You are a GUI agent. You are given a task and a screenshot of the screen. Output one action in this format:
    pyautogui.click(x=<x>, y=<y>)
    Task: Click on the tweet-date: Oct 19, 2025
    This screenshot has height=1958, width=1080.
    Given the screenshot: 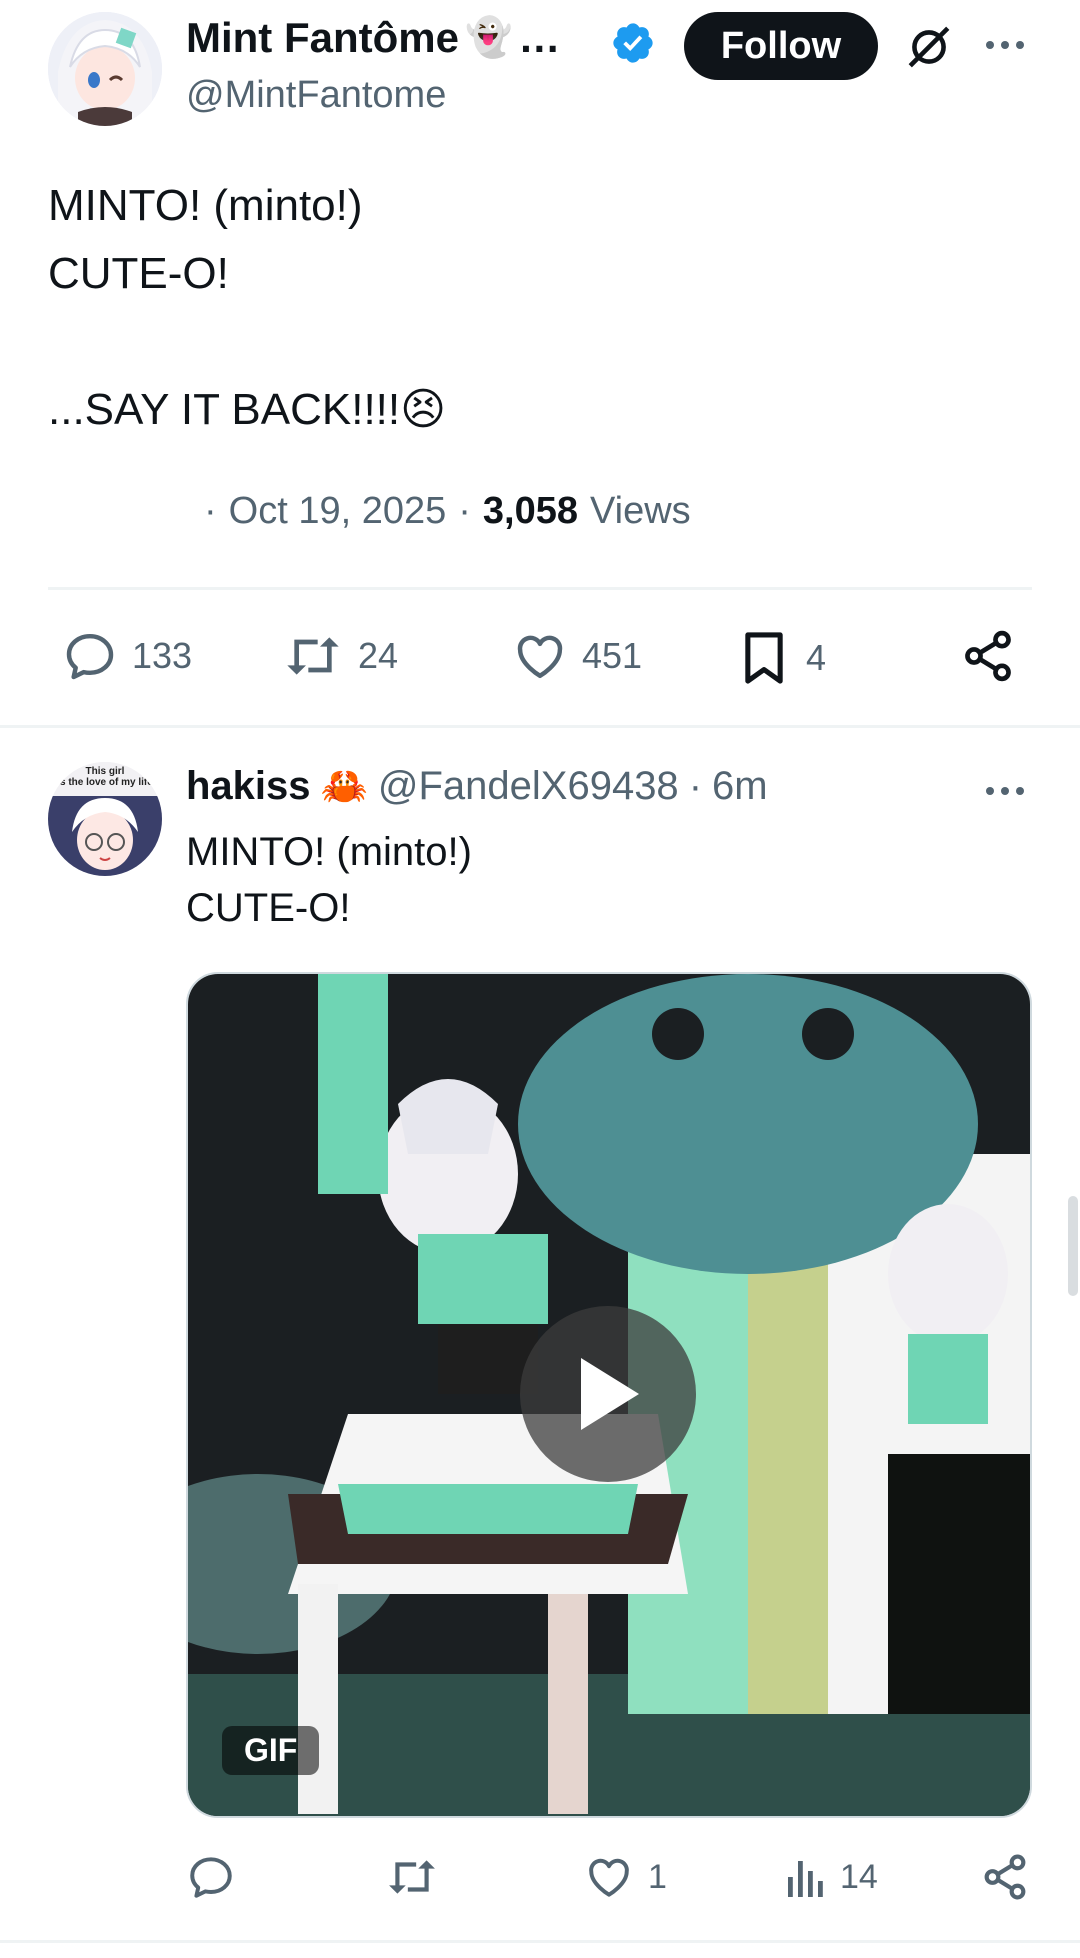 What is the action you would take?
    pyautogui.click(x=338, y=511)
    